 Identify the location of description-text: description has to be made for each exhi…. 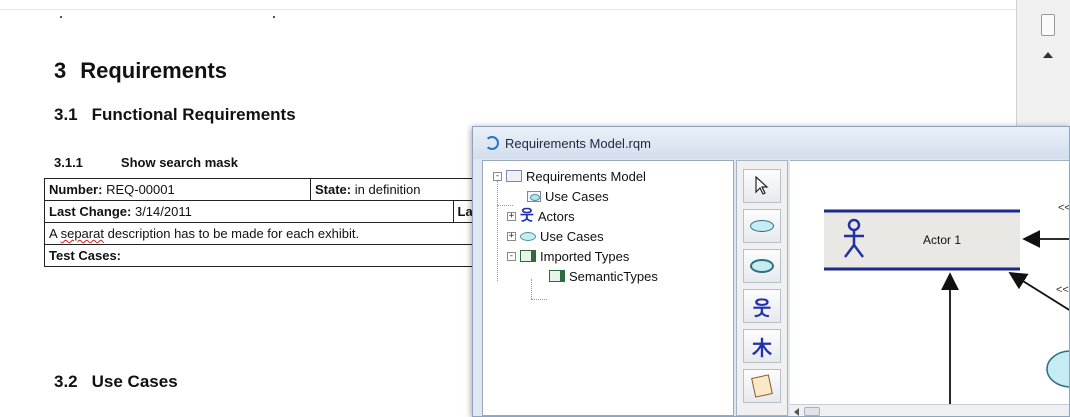
(233, 233).